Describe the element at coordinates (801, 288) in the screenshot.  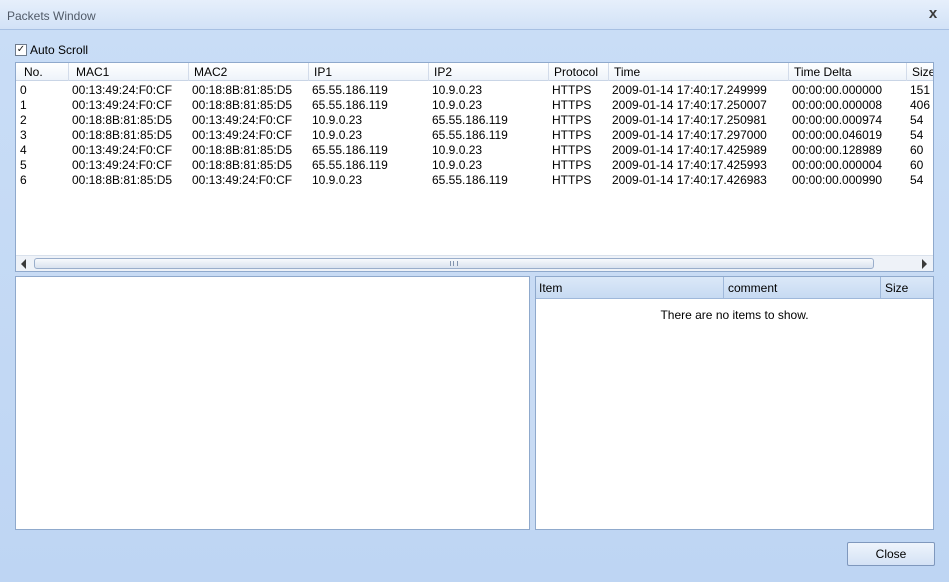
I see `column-header-comment: comment` at that location.